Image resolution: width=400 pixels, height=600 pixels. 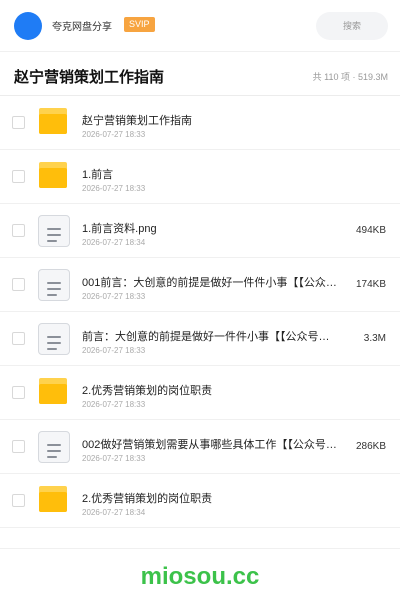 What do you see at coordinates (82, 25) in the screenshot?
I see `user-name: 夸克网盘分享` at bounding box center [82, 25].